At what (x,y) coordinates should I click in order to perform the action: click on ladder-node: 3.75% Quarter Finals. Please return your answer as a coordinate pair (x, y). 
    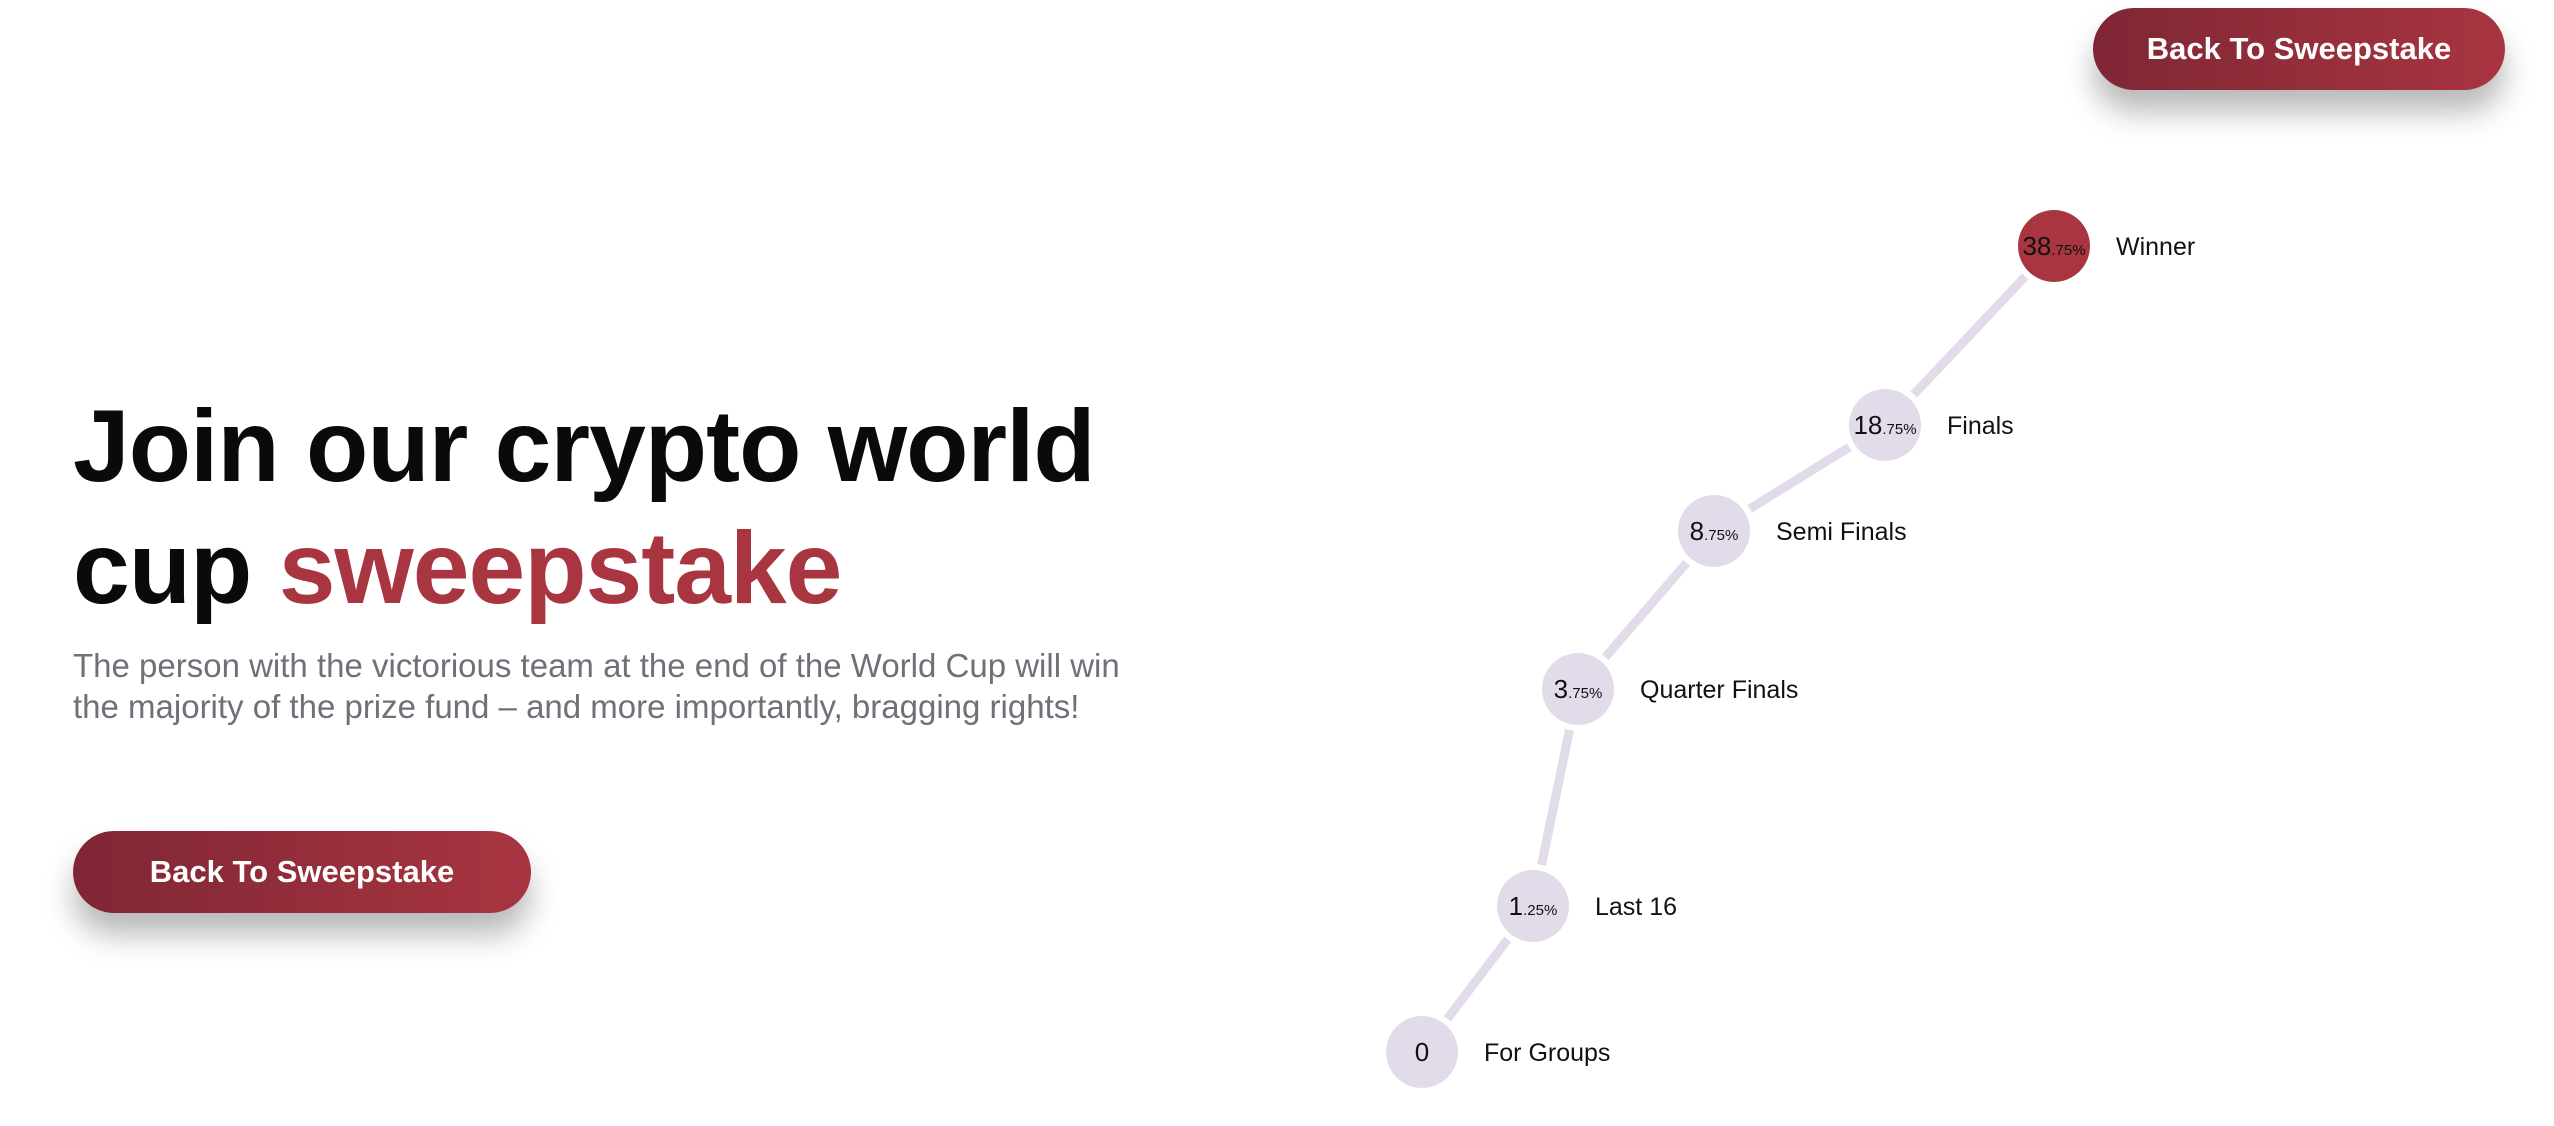
    Looking at the image, I should click on (1667, 689).